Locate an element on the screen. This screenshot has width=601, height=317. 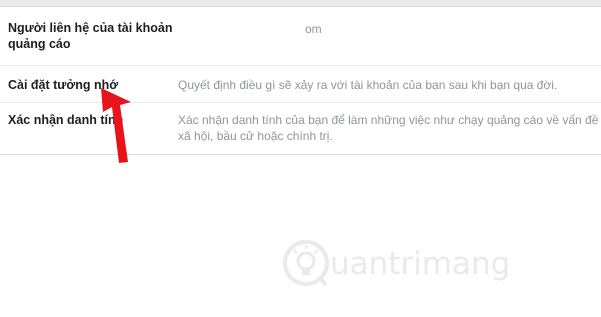
settings-row-label: Xác nhận danh tính is located at coordinates (66, 120).